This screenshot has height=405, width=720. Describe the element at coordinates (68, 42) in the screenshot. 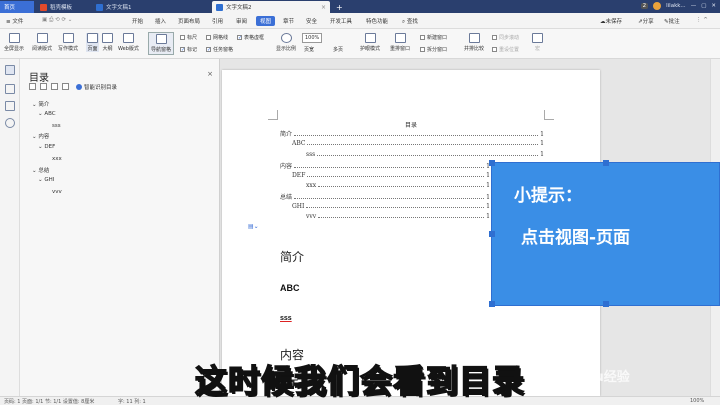

I see `writing-mode-button: 写作模式` at that location.